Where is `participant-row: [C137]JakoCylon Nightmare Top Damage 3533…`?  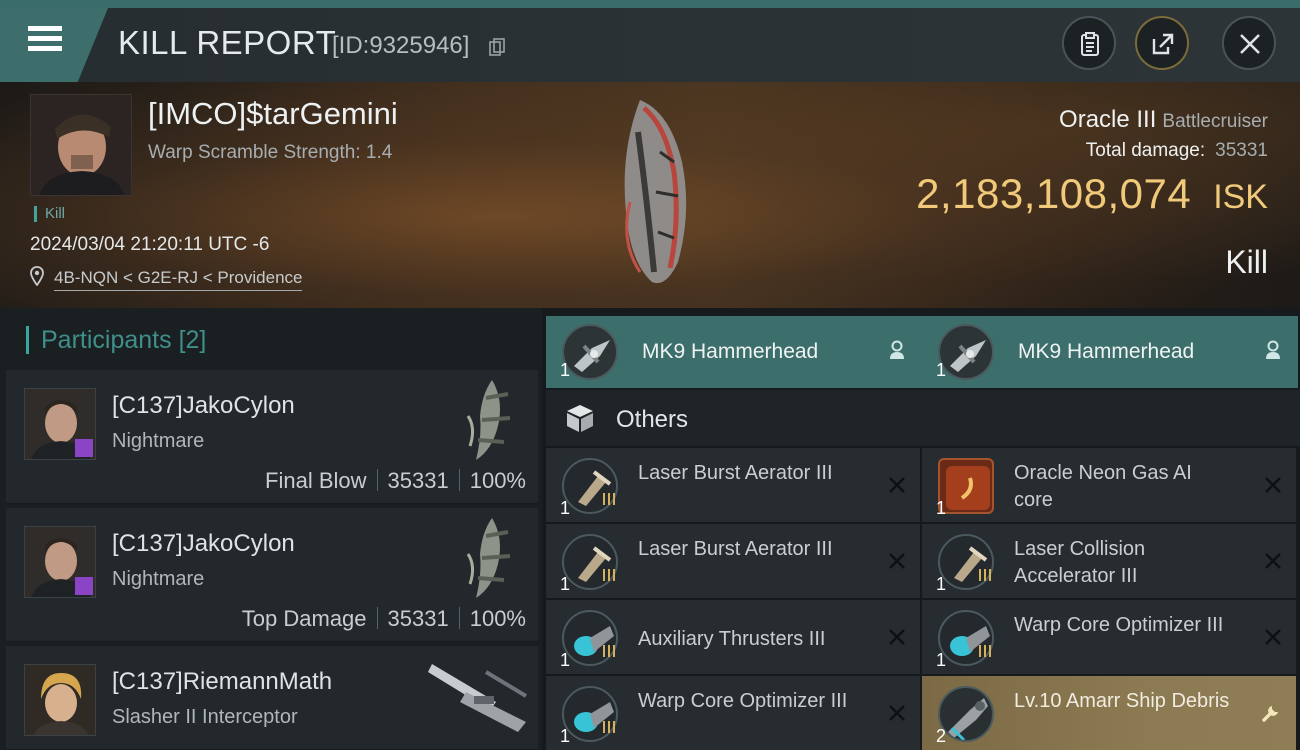
participant-row: [C137]JakoCylon Nightmare Top Damage 3533… is located at coordinates (272, 575).